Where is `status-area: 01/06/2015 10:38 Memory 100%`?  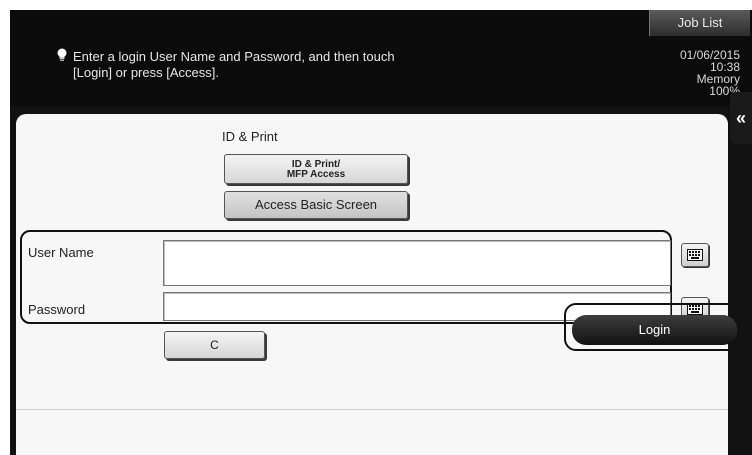 status-area: 01/06/2015 10:38 Memory 100% is located at coordinates (680, 73).